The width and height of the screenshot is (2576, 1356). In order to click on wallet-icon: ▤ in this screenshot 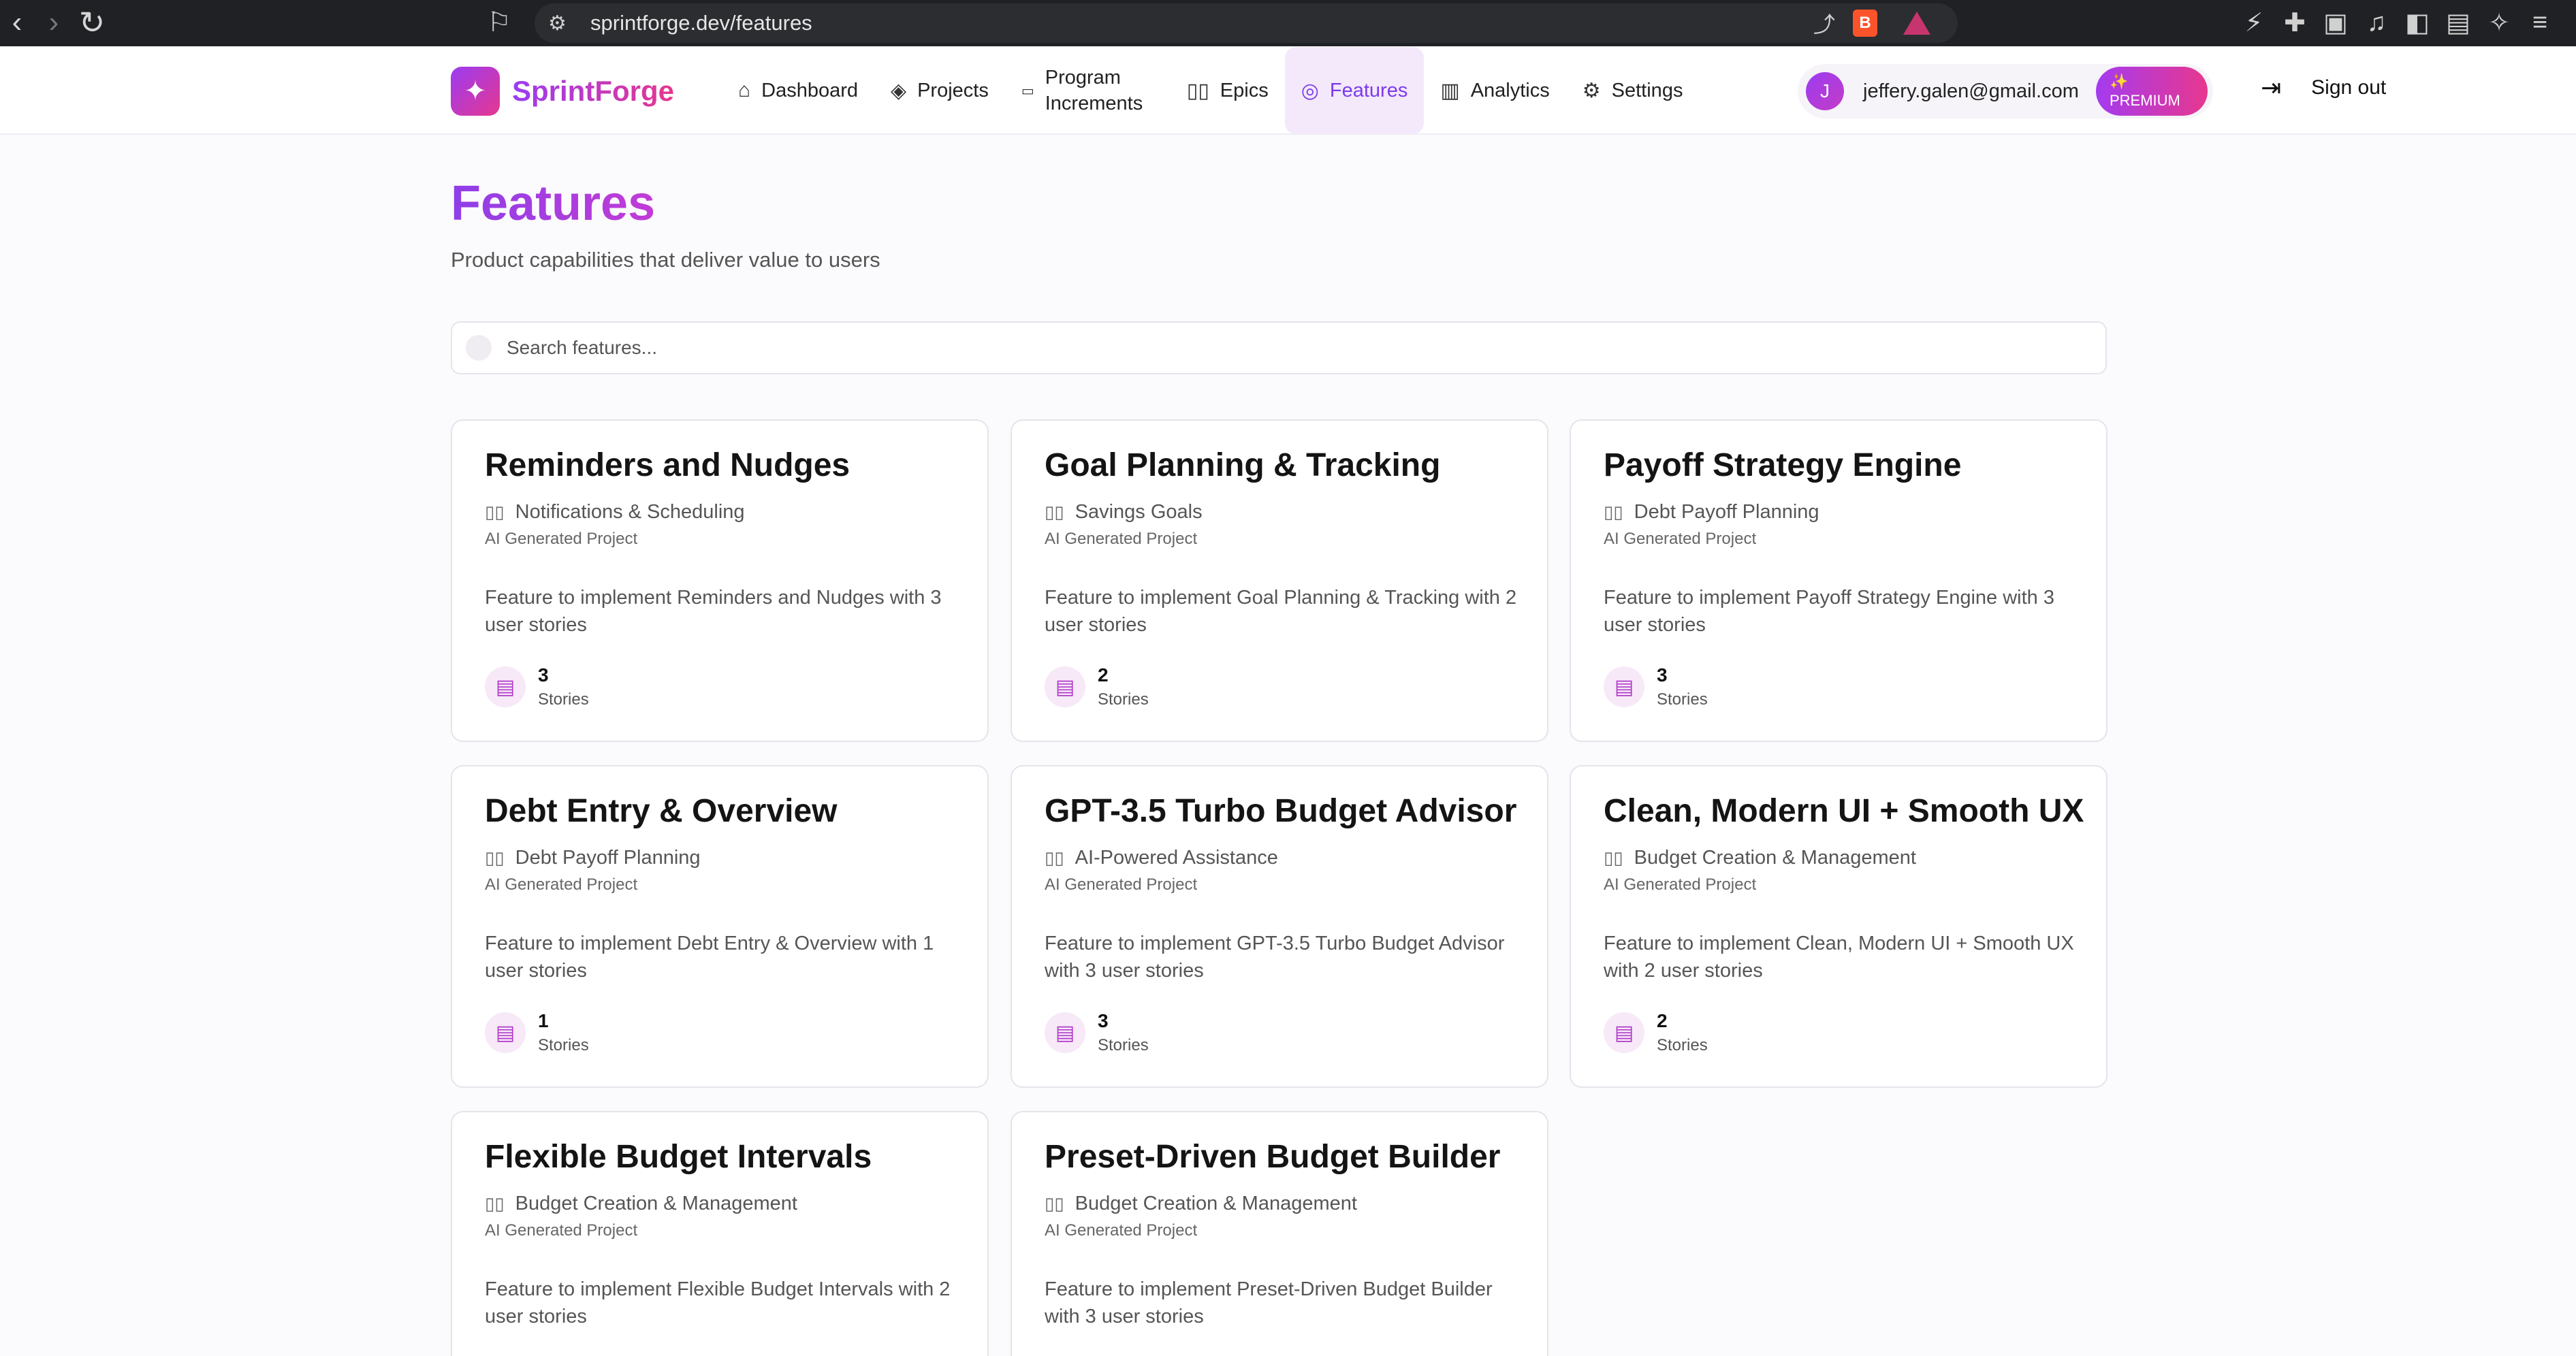, I will do `click(2458, 22)`.